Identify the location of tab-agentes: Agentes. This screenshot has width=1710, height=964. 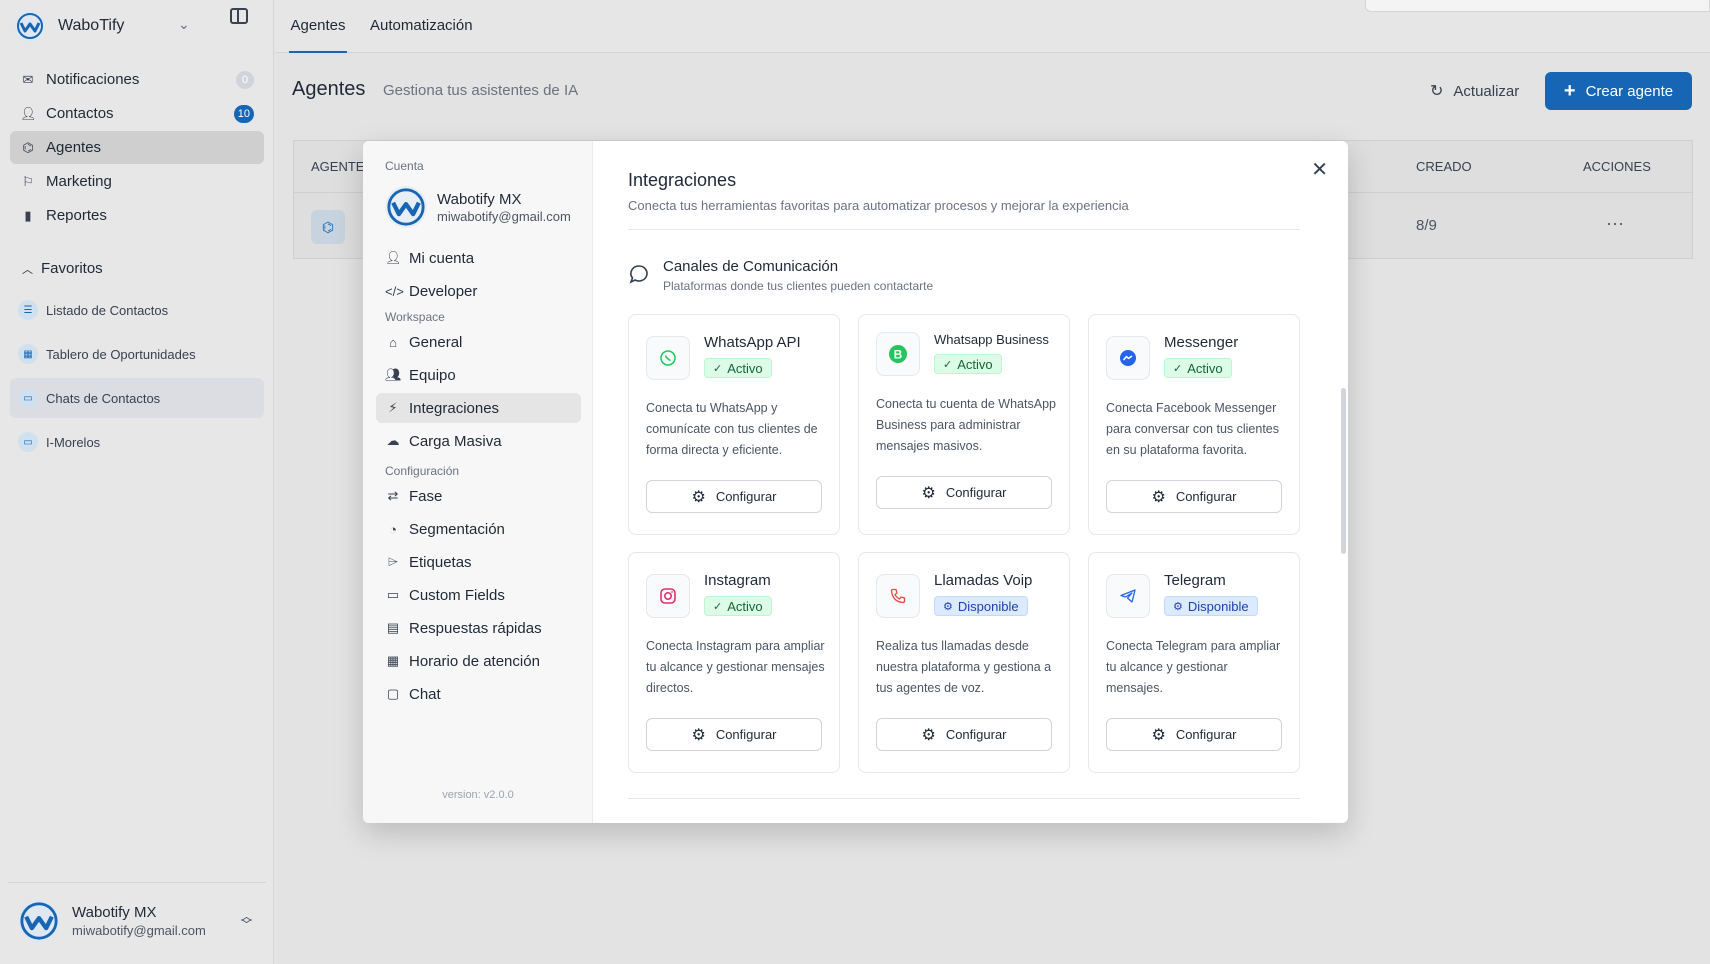
(318, 26).